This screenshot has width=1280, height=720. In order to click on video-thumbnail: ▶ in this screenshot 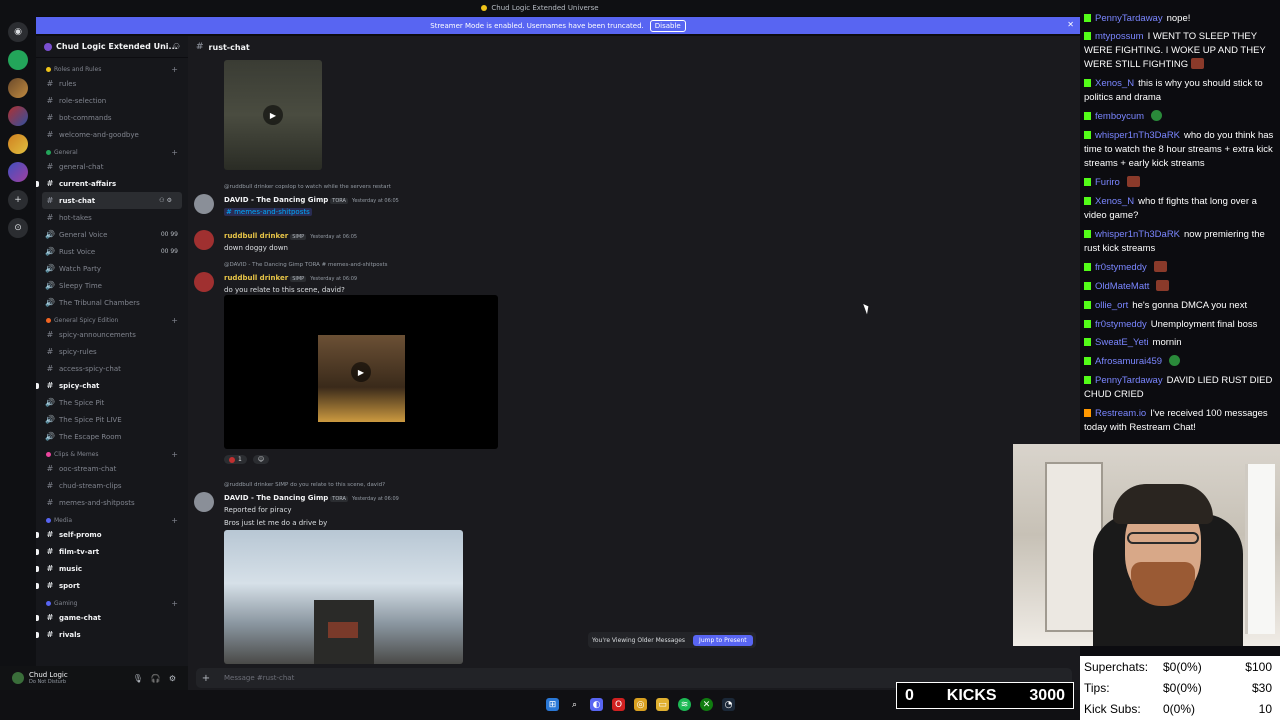, I will do `click(273, 115)`.